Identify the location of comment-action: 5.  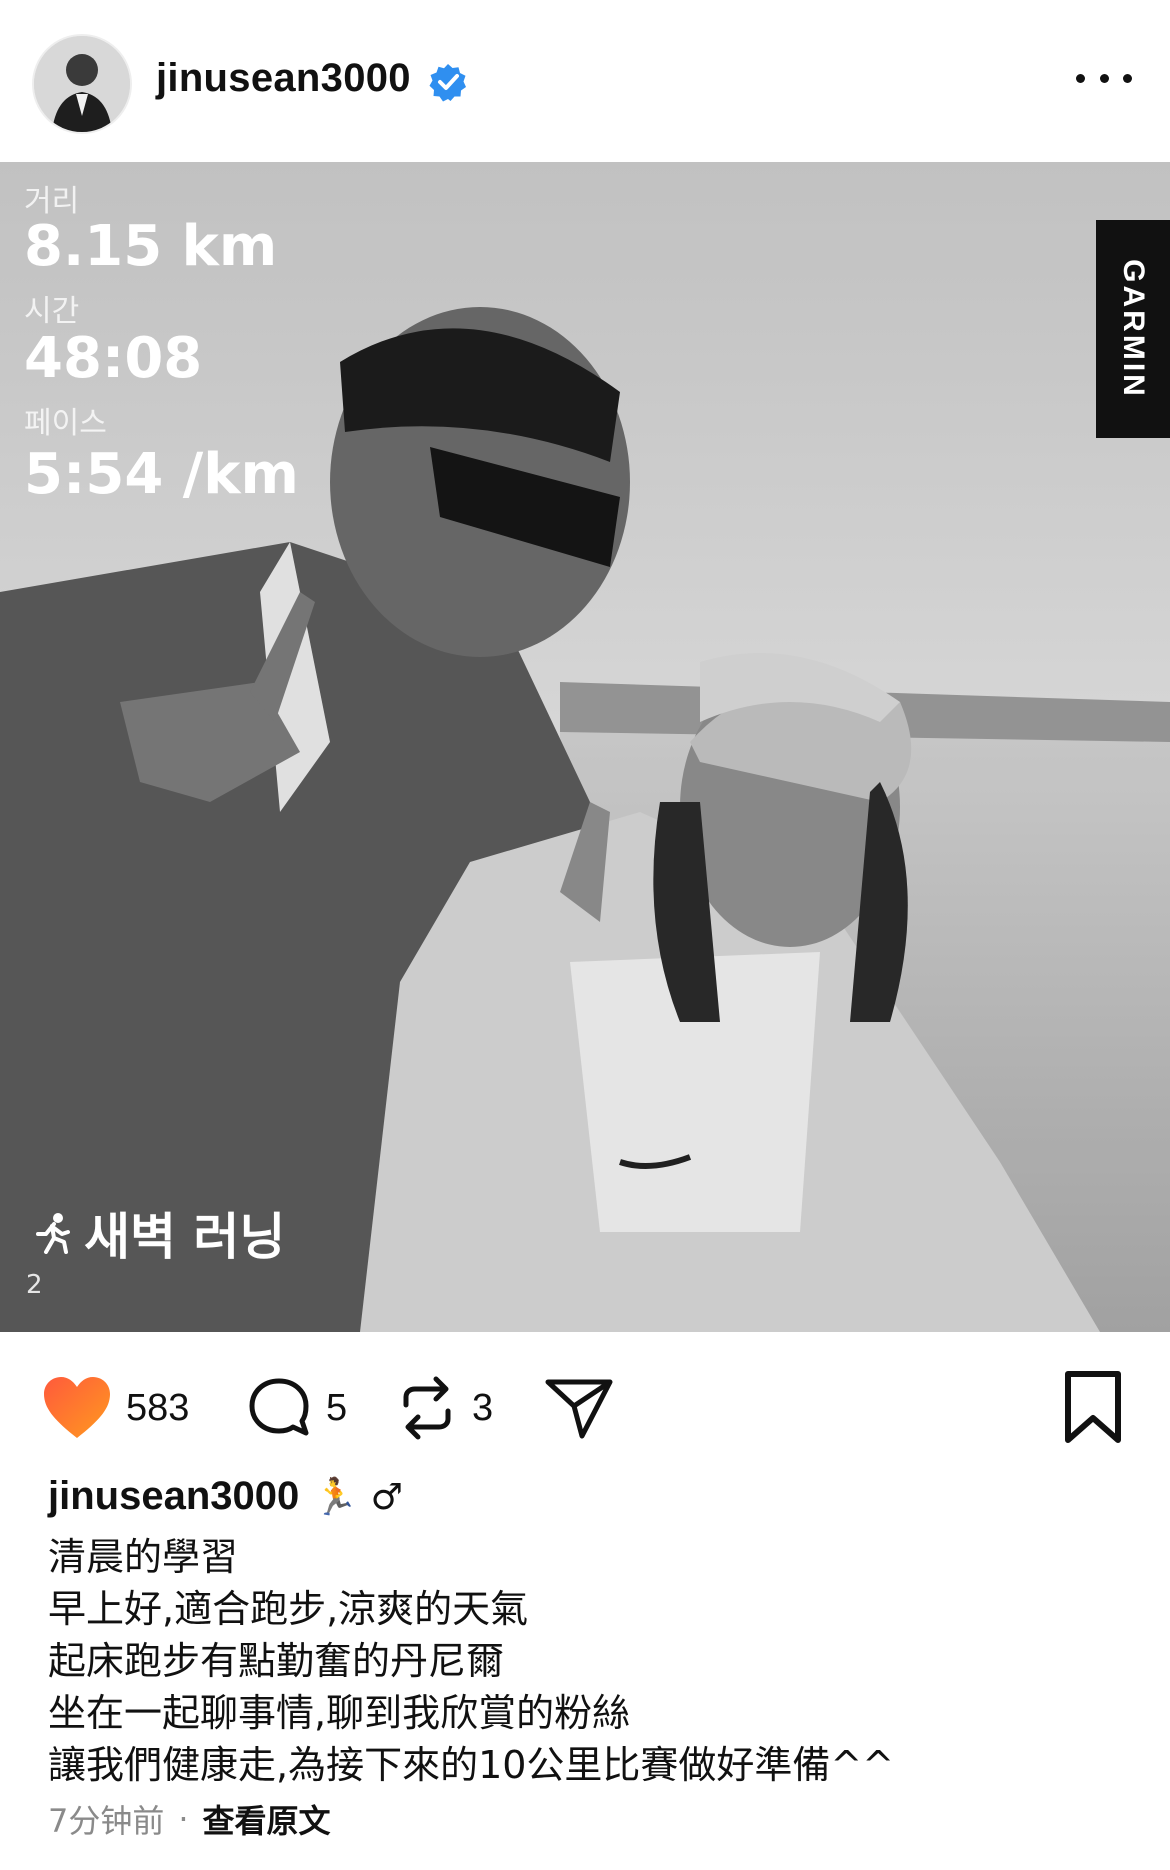
(296, 1408).